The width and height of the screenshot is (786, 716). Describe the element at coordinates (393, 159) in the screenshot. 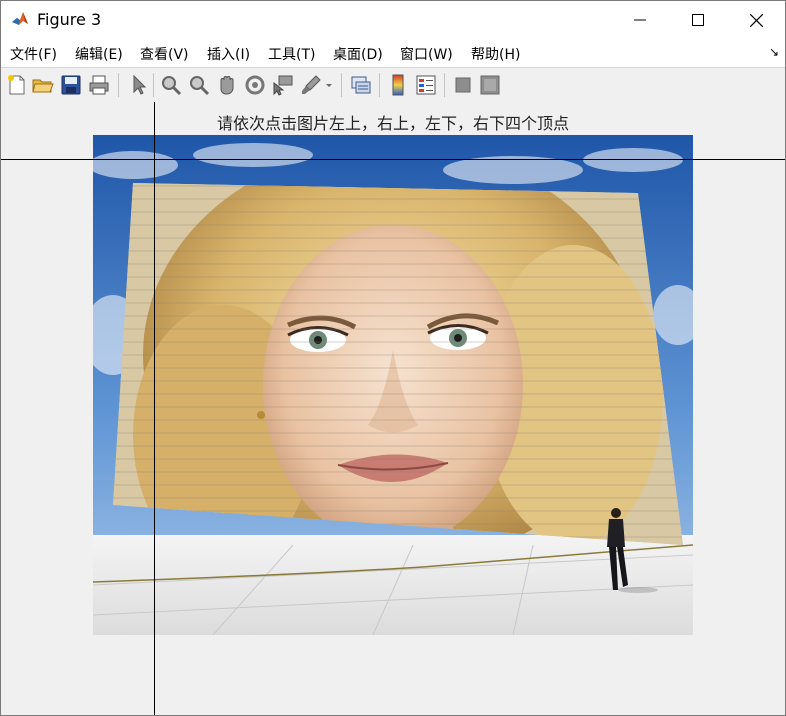

I see `crosshair-horizontal-line` at that location.